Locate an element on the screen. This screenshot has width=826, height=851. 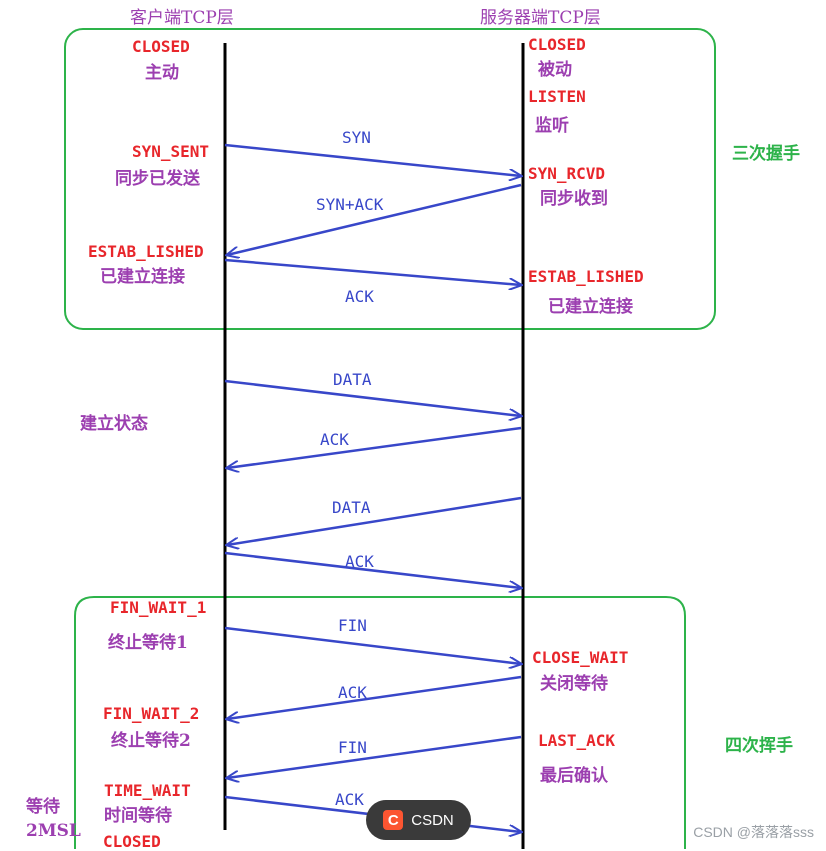
client-desc-syn-sent: 同步已发送 is located at coordinates (157, 179).